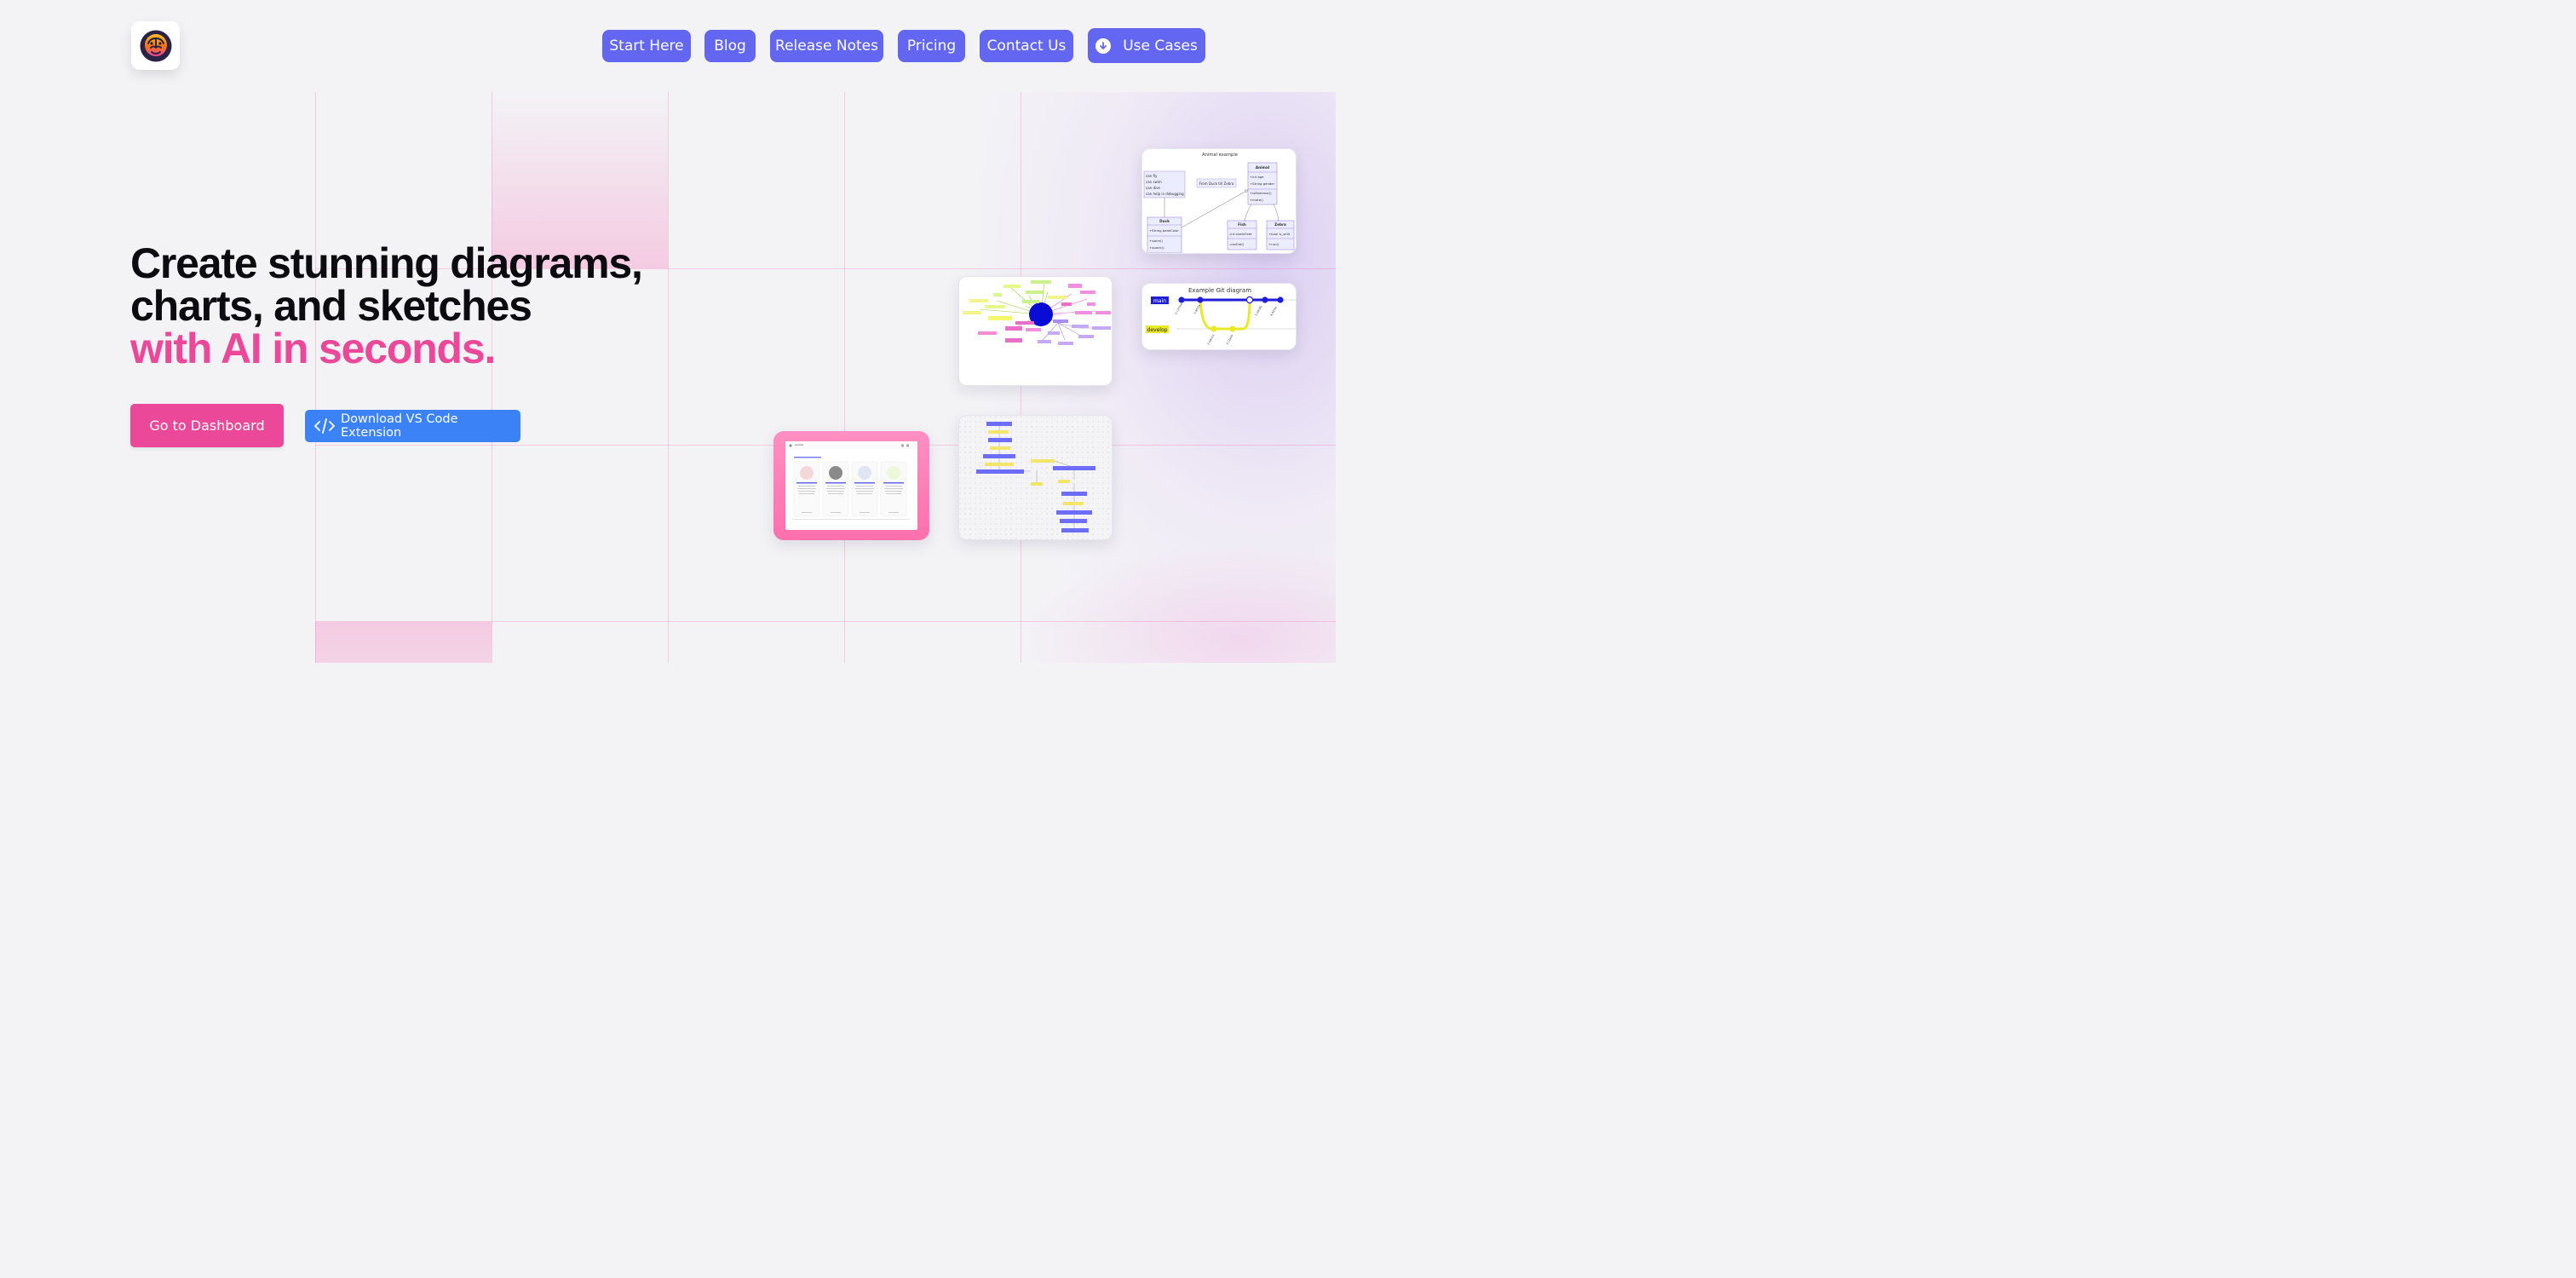 Image resolution: width=2576 pixels, height=1278 pixels. Describe the element at coordinates (207, 425) in the screenshot. I see `go-to-dashboard-button: Go to Dashboard` at that location.